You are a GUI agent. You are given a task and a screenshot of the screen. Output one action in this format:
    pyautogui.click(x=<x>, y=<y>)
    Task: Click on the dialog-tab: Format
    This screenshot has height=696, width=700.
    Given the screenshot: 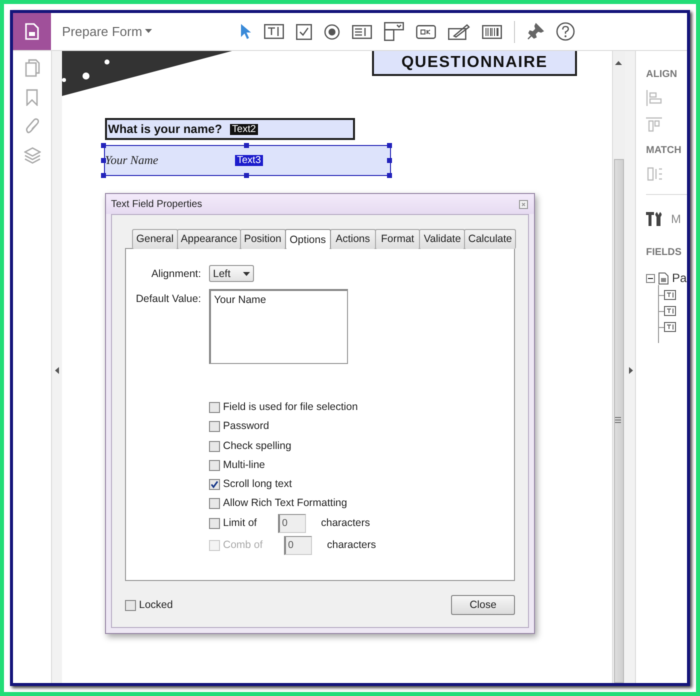 What is the action you would take?
    pyautogui.click(x=397, y=239)
    